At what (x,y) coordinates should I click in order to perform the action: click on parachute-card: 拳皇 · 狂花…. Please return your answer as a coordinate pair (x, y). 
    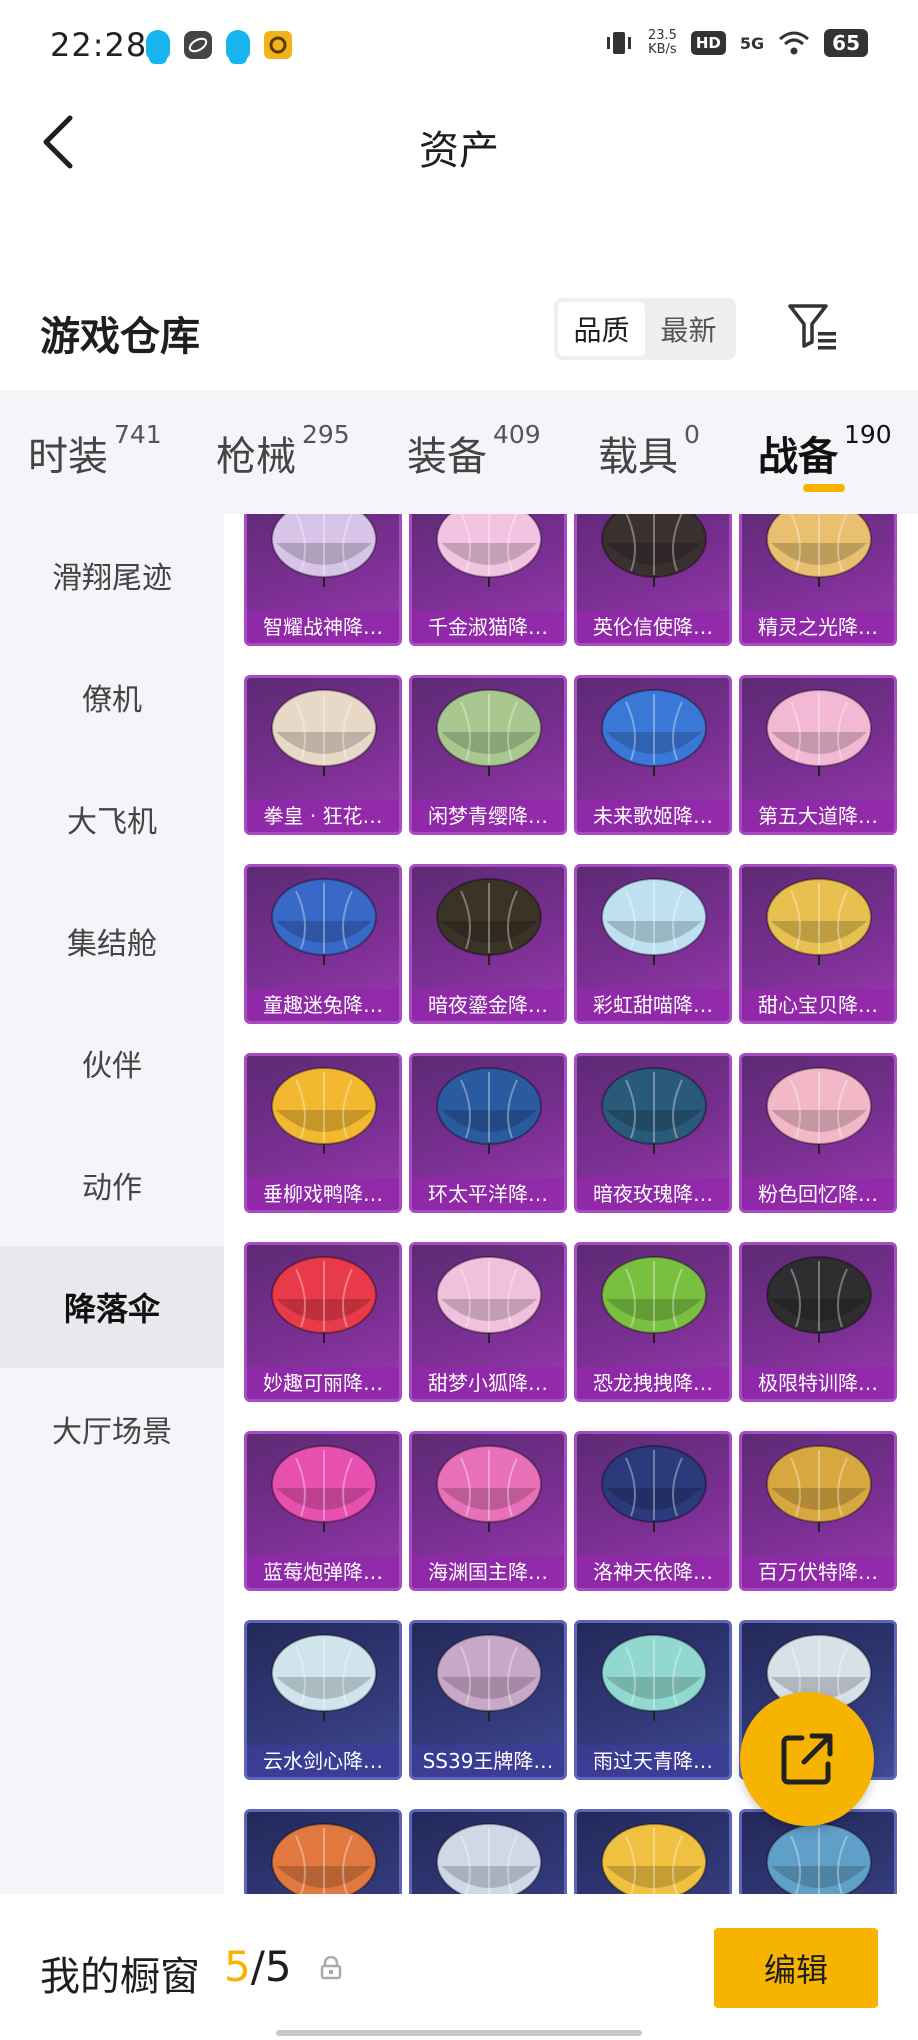
    Looking at the image, I should click on (323, 755).